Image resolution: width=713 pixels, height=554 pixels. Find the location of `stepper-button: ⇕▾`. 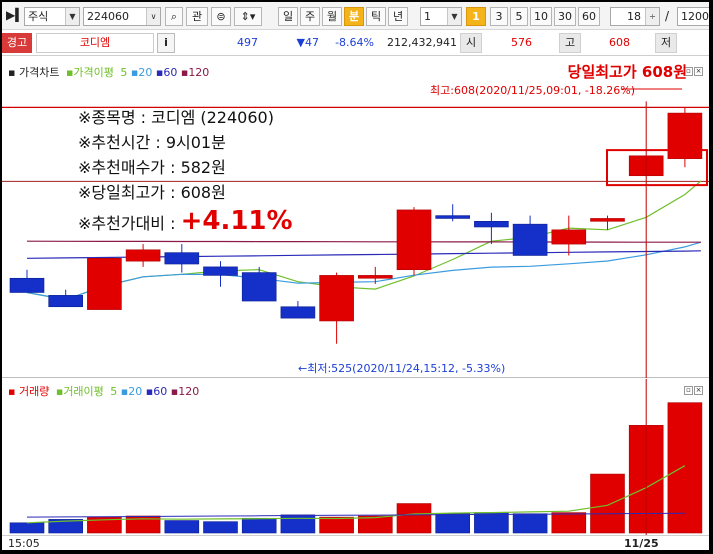

stepper-button: ⇕▾ is located at coordinates (248, 16).